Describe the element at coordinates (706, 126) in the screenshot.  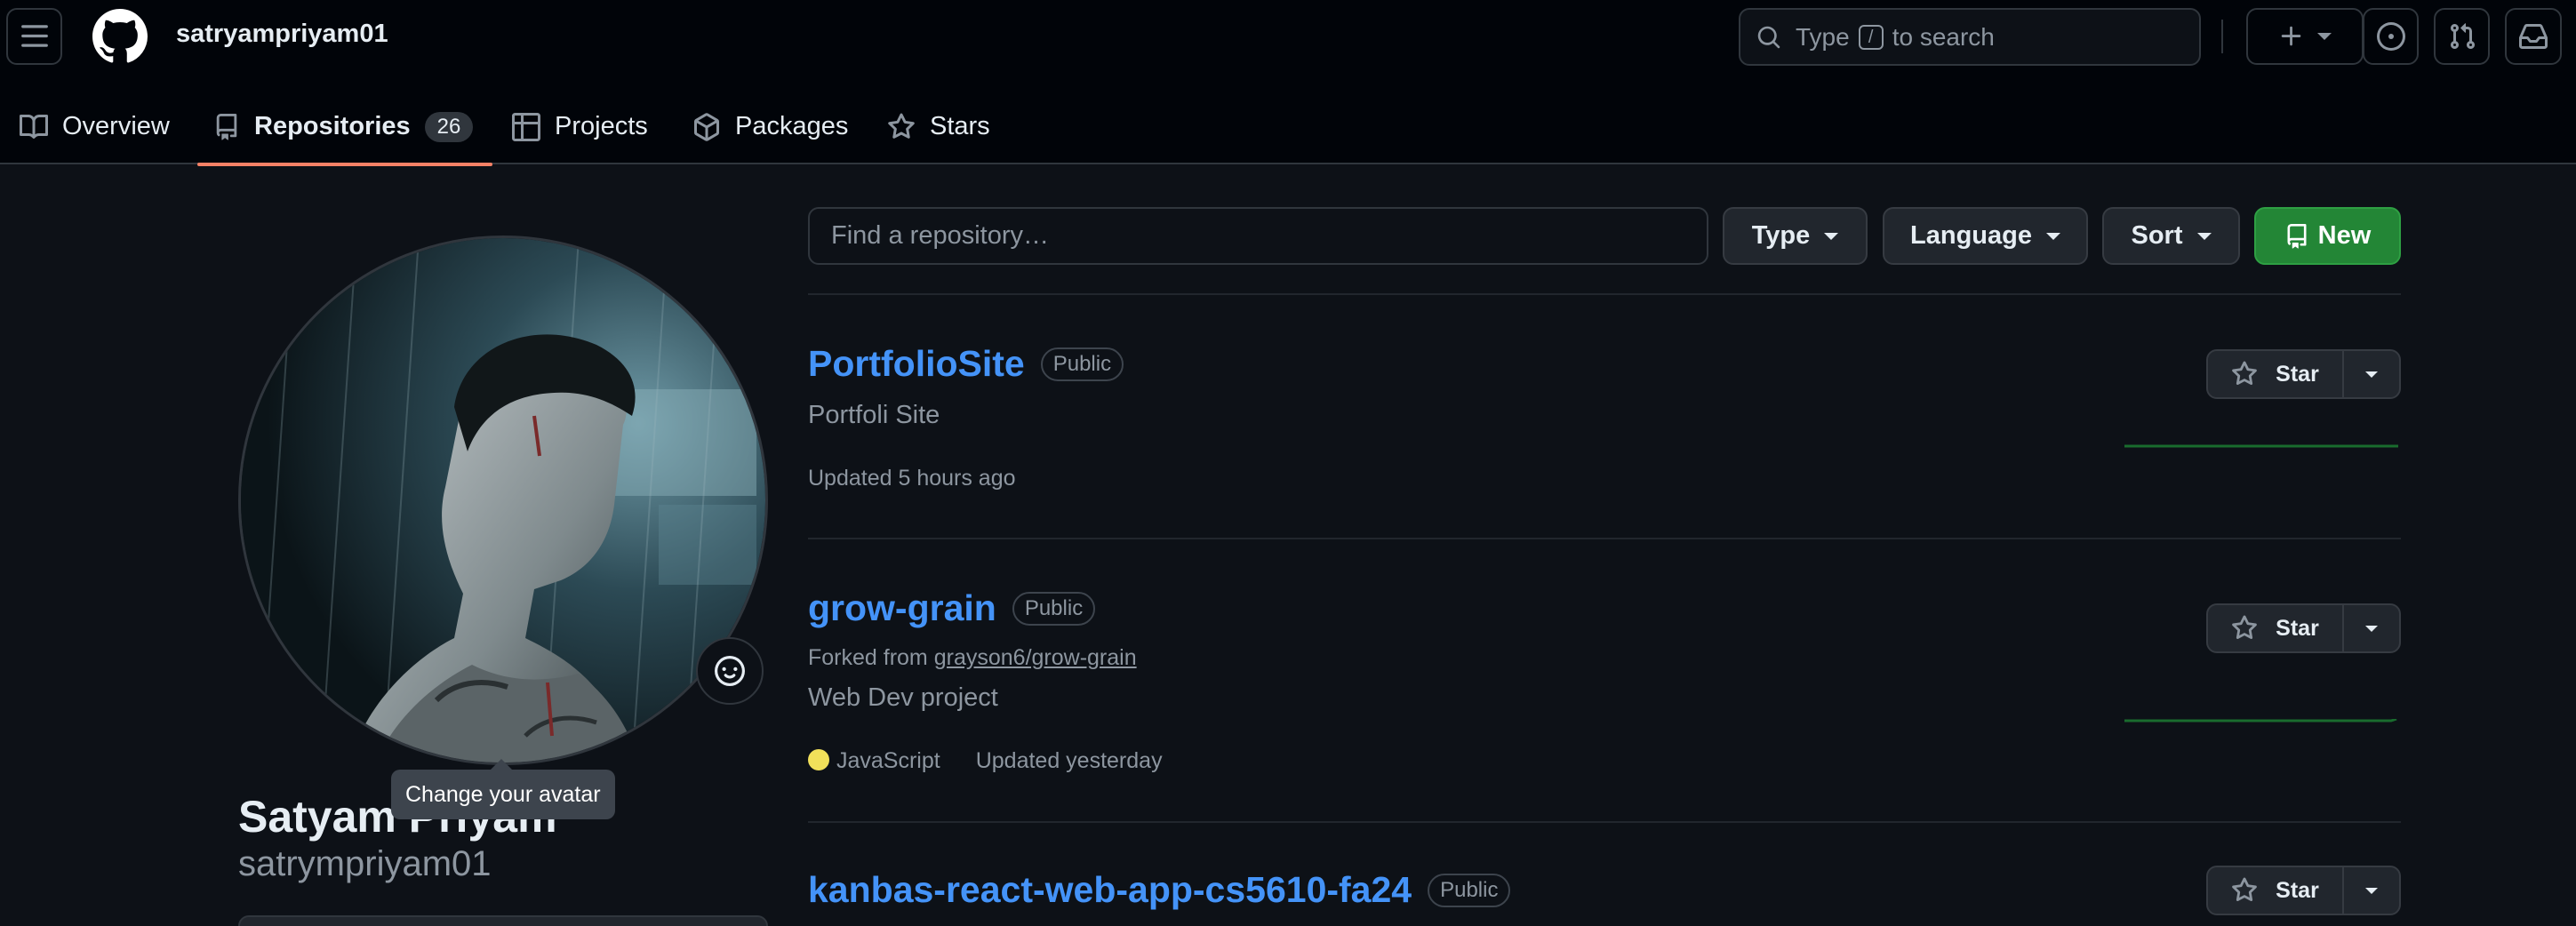
I see `package-icon` at that location.